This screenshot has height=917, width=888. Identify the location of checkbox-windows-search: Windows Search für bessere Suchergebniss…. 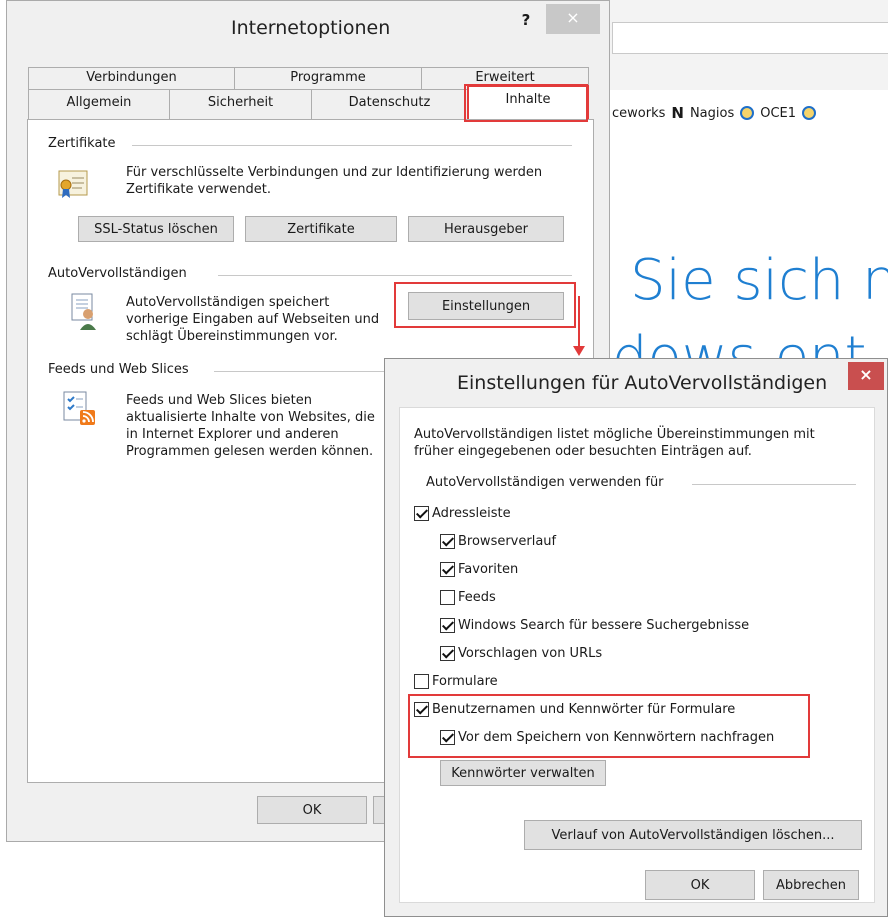
(594, 625).